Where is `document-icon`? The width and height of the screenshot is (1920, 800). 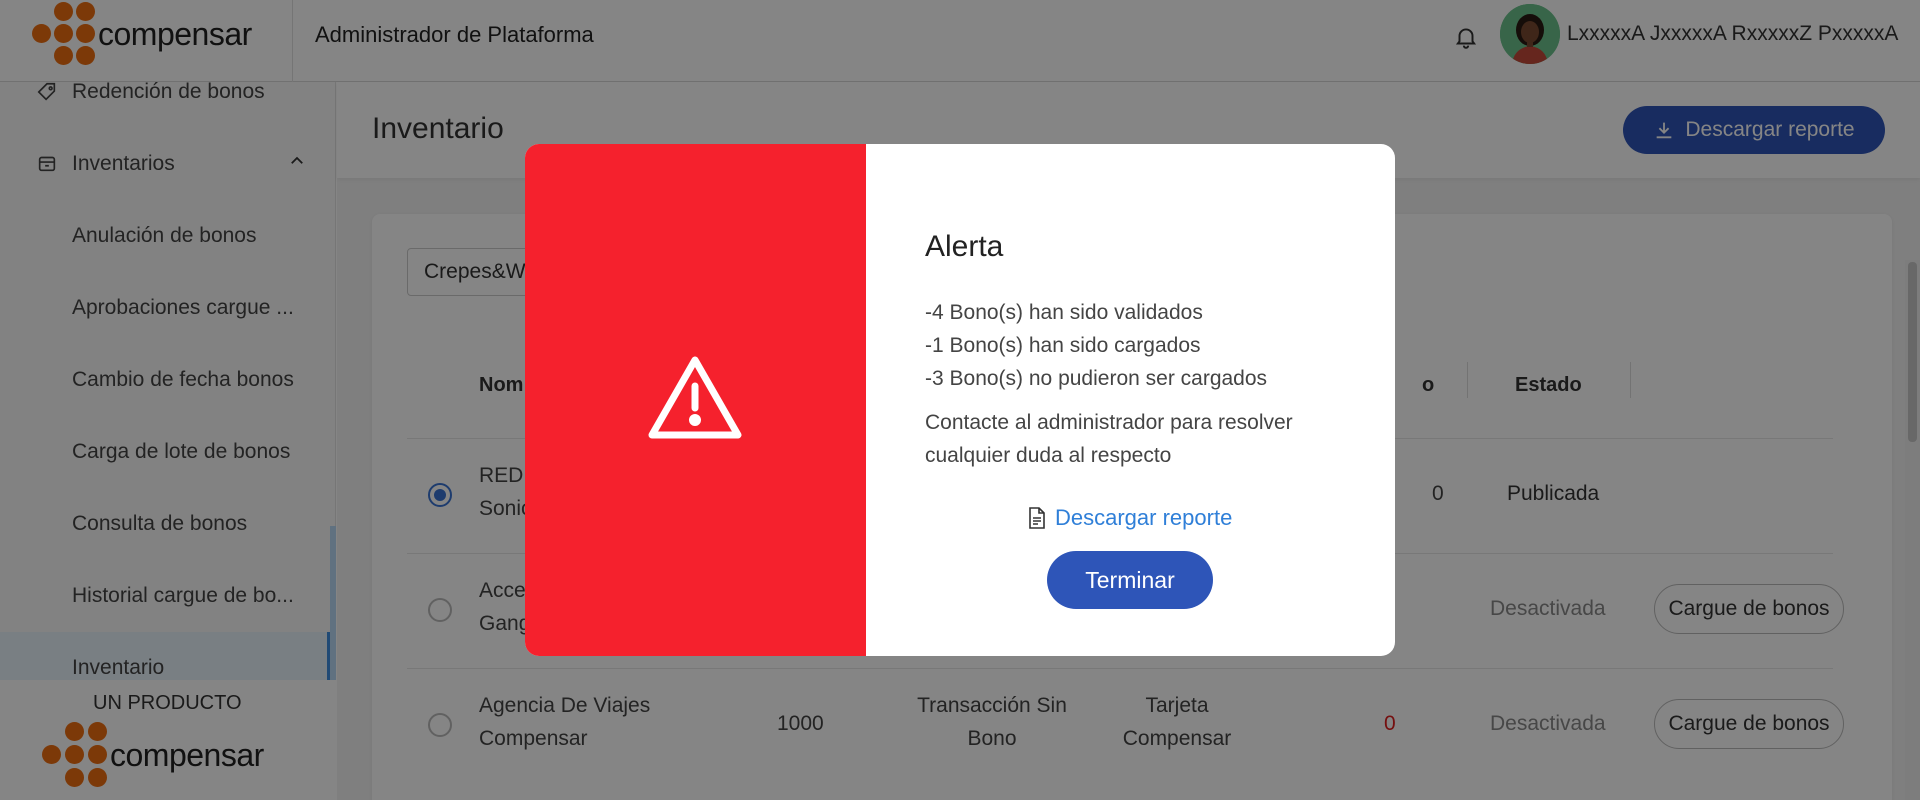
document-icon is located at coordinates (1037, 518).